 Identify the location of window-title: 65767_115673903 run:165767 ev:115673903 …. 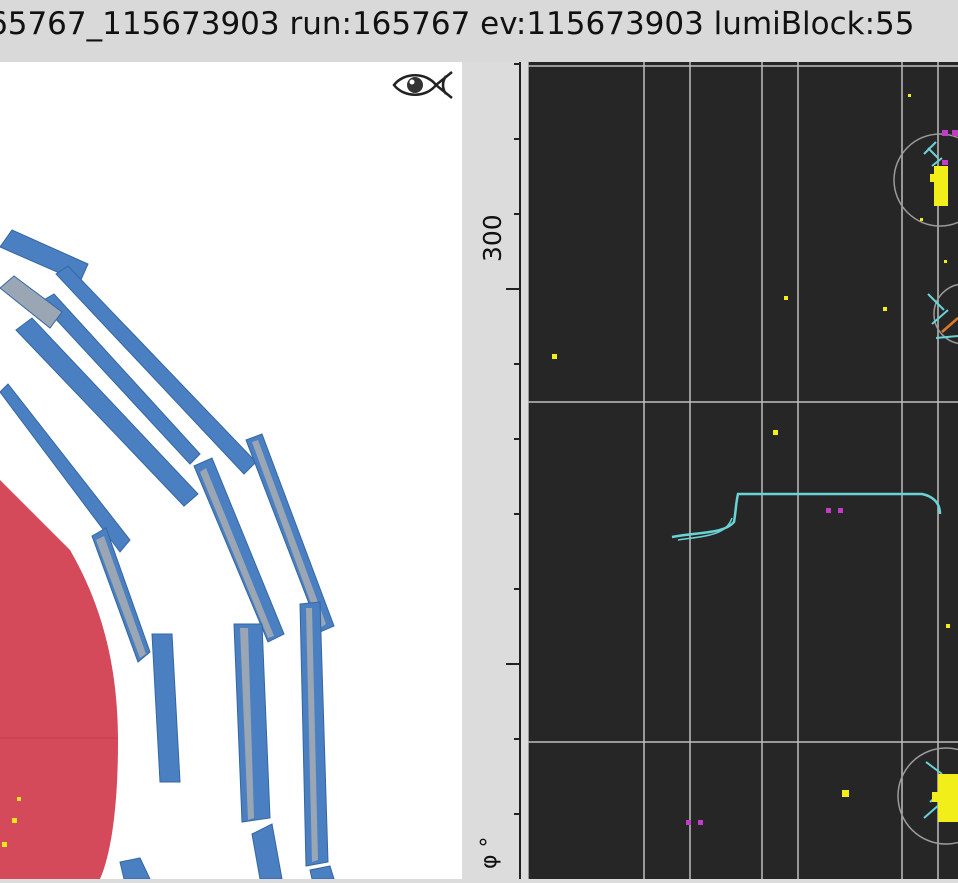
(457, 24).